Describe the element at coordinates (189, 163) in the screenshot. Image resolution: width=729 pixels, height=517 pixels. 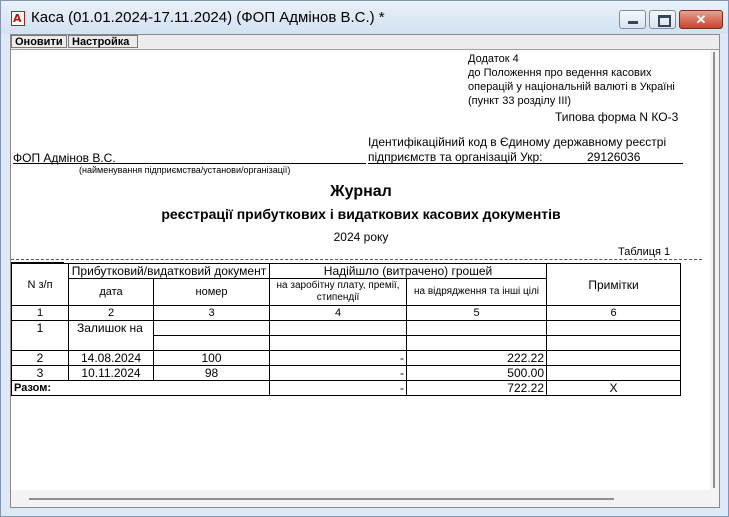
I see `company-underline` at that location.